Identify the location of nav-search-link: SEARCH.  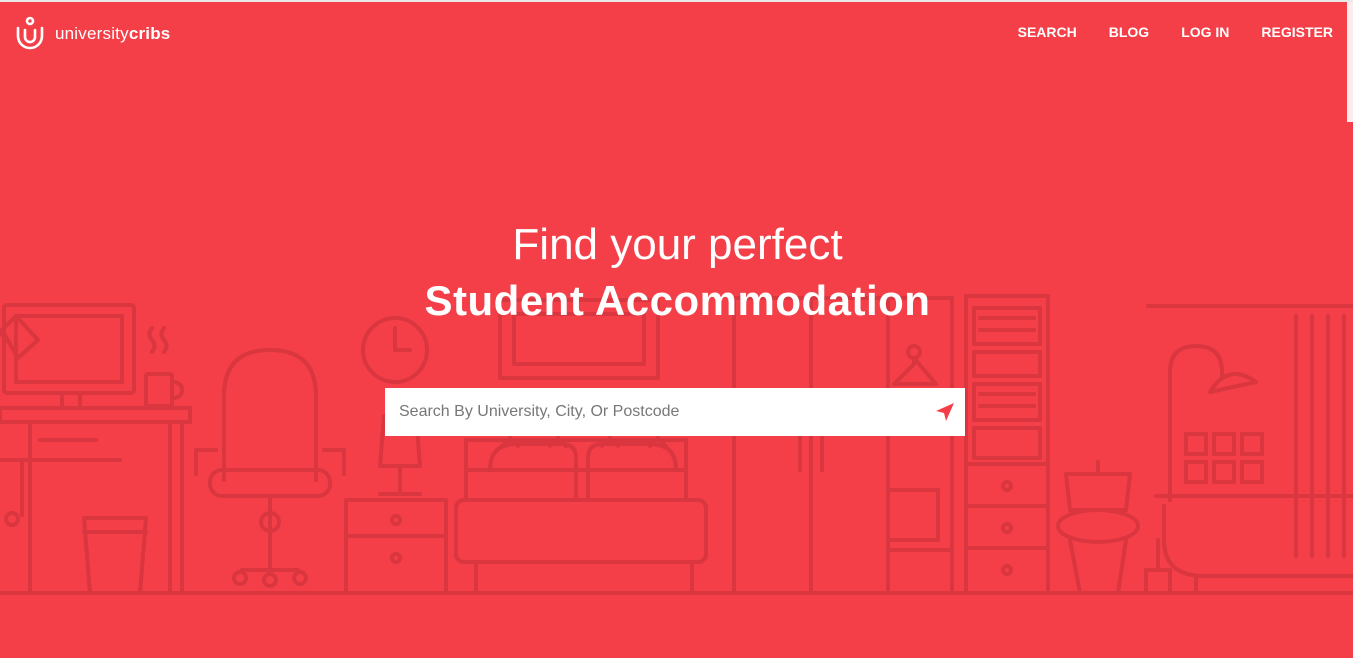
(1047, 32).